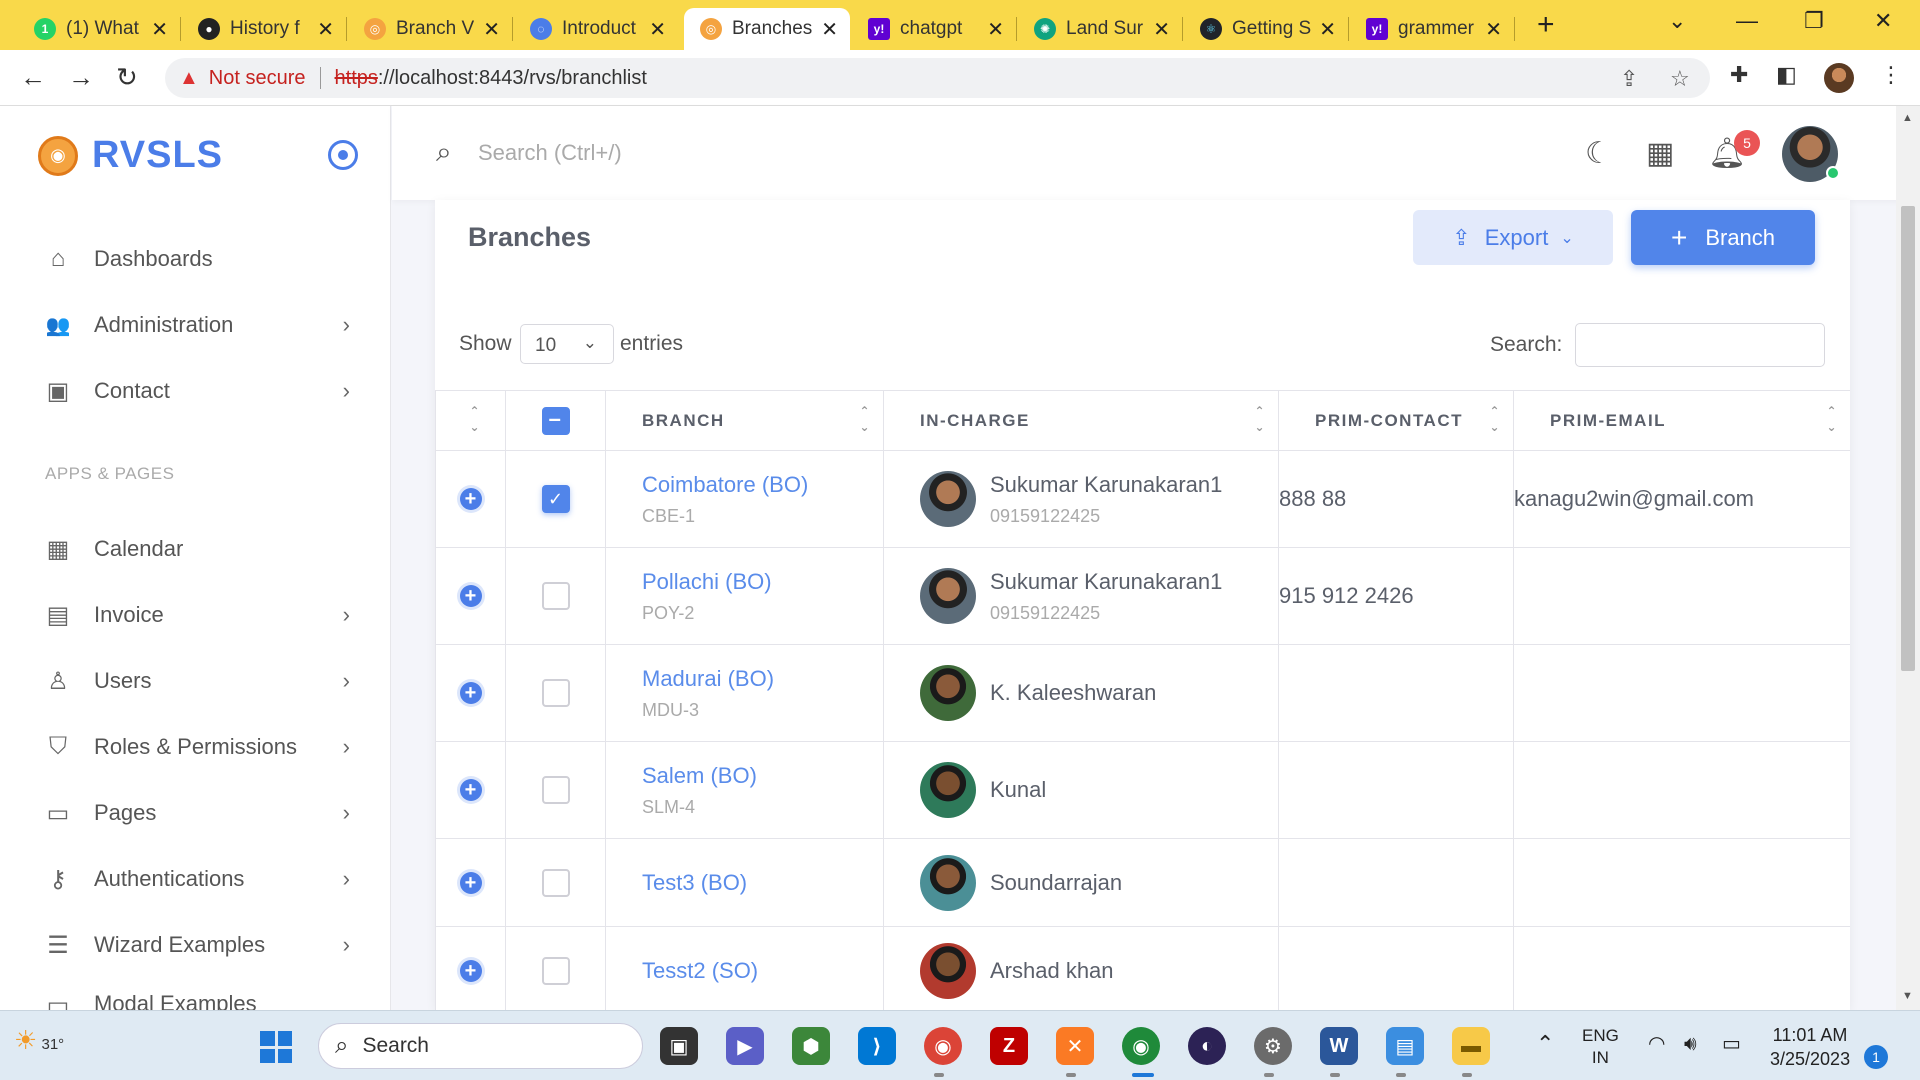  What do you see at coordinates (430, 29) in the screenshot?
I see `browser-tab: ◎ Branch V ✕` at bounding box center [430, 29].